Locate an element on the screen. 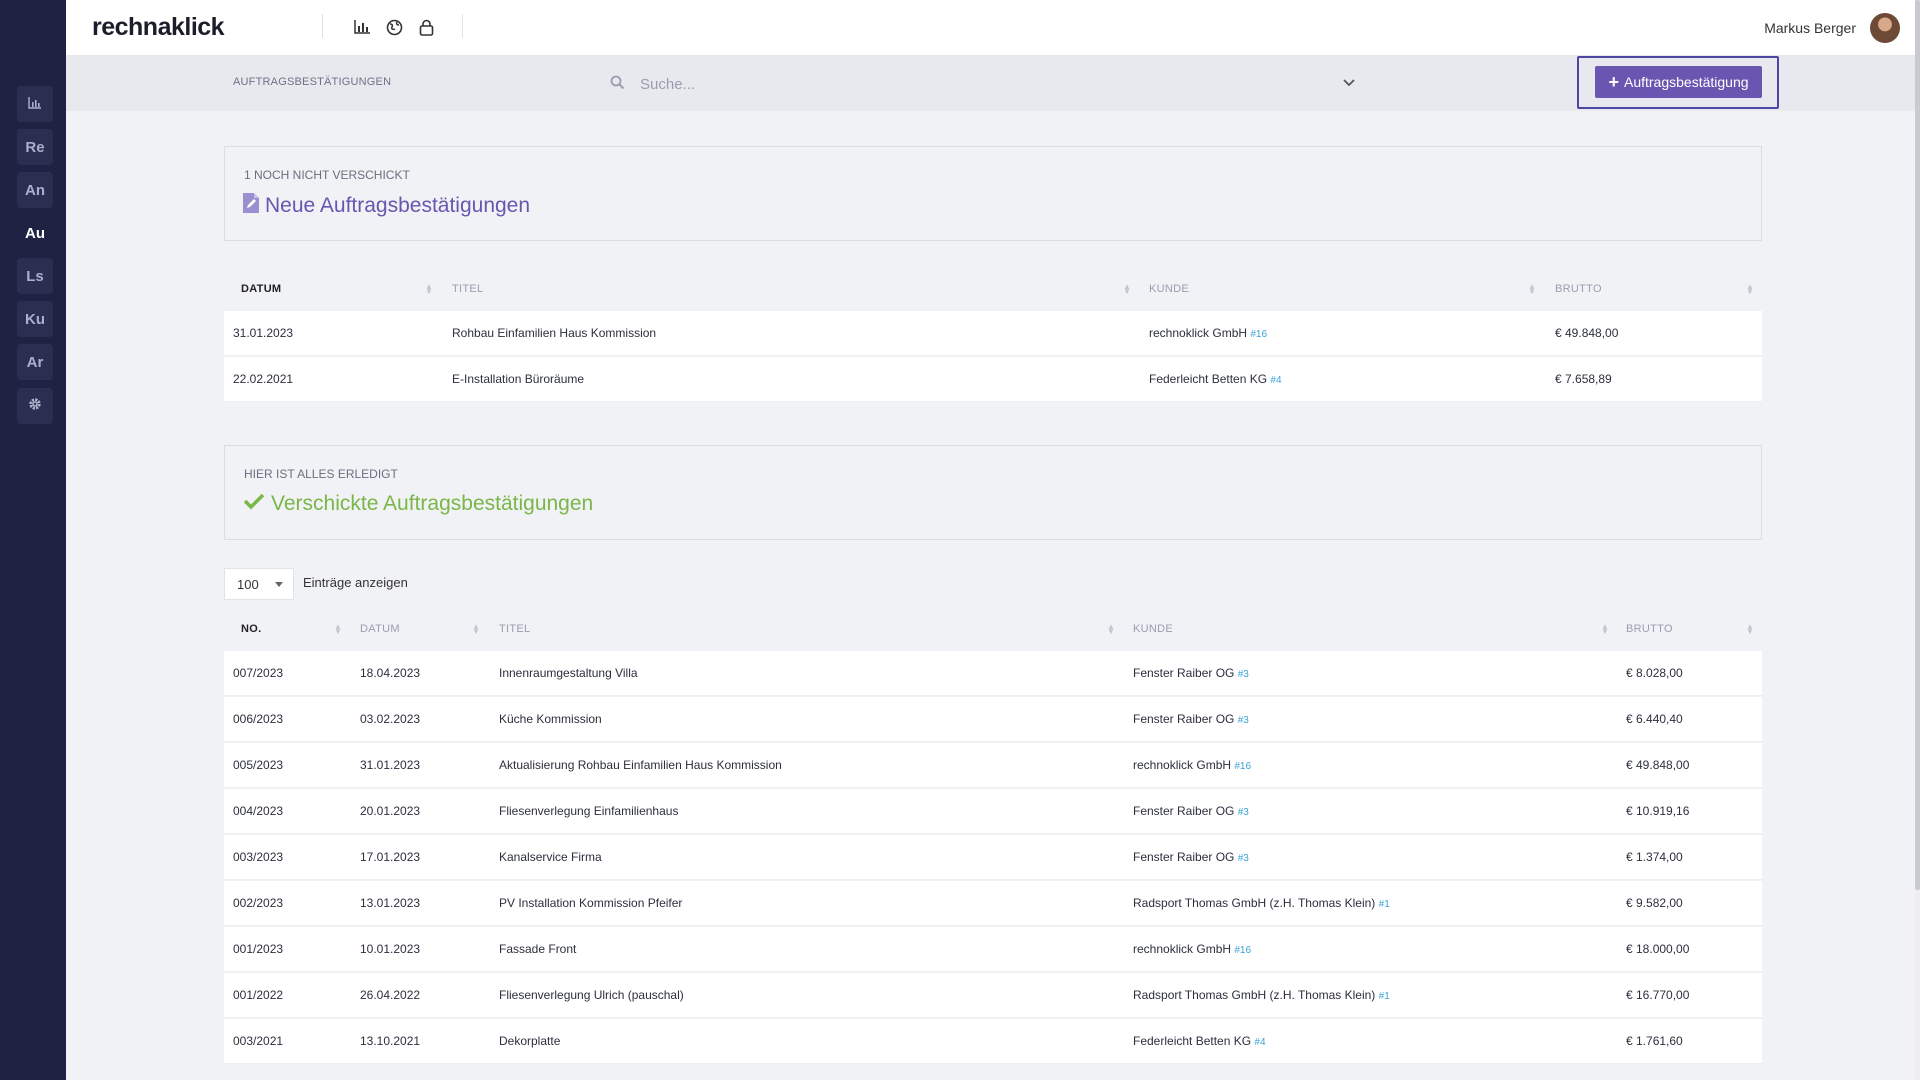 Image resolution: width=1920 pixels, height=1080 pixels. avatar is located at coordinates (1885, 28).